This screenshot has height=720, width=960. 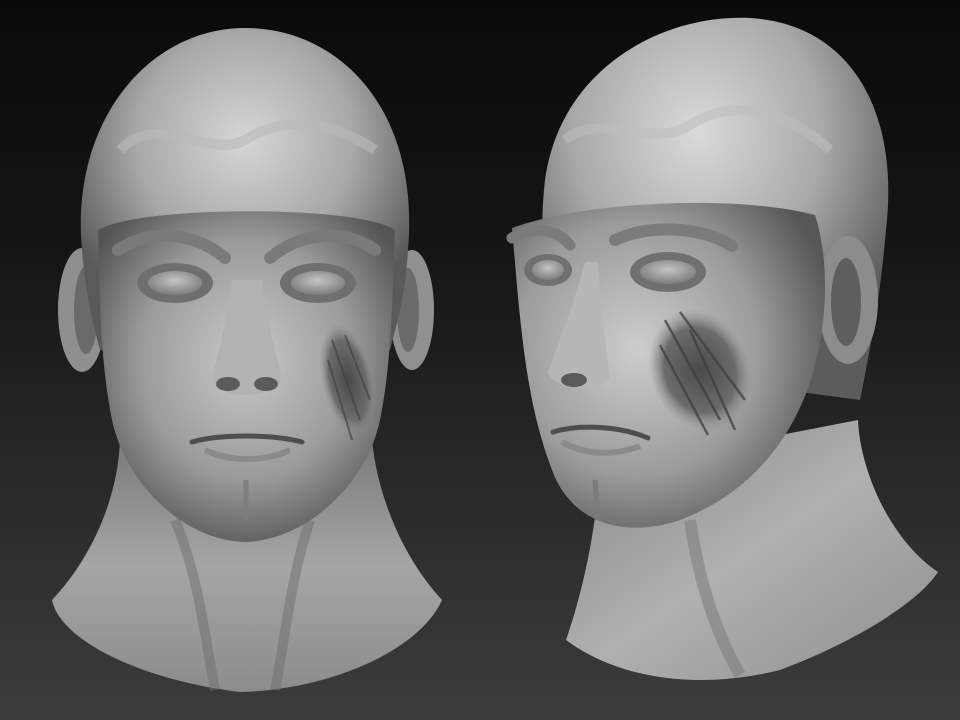 I want to click on side-right-eye, so click(x=668, y=272).